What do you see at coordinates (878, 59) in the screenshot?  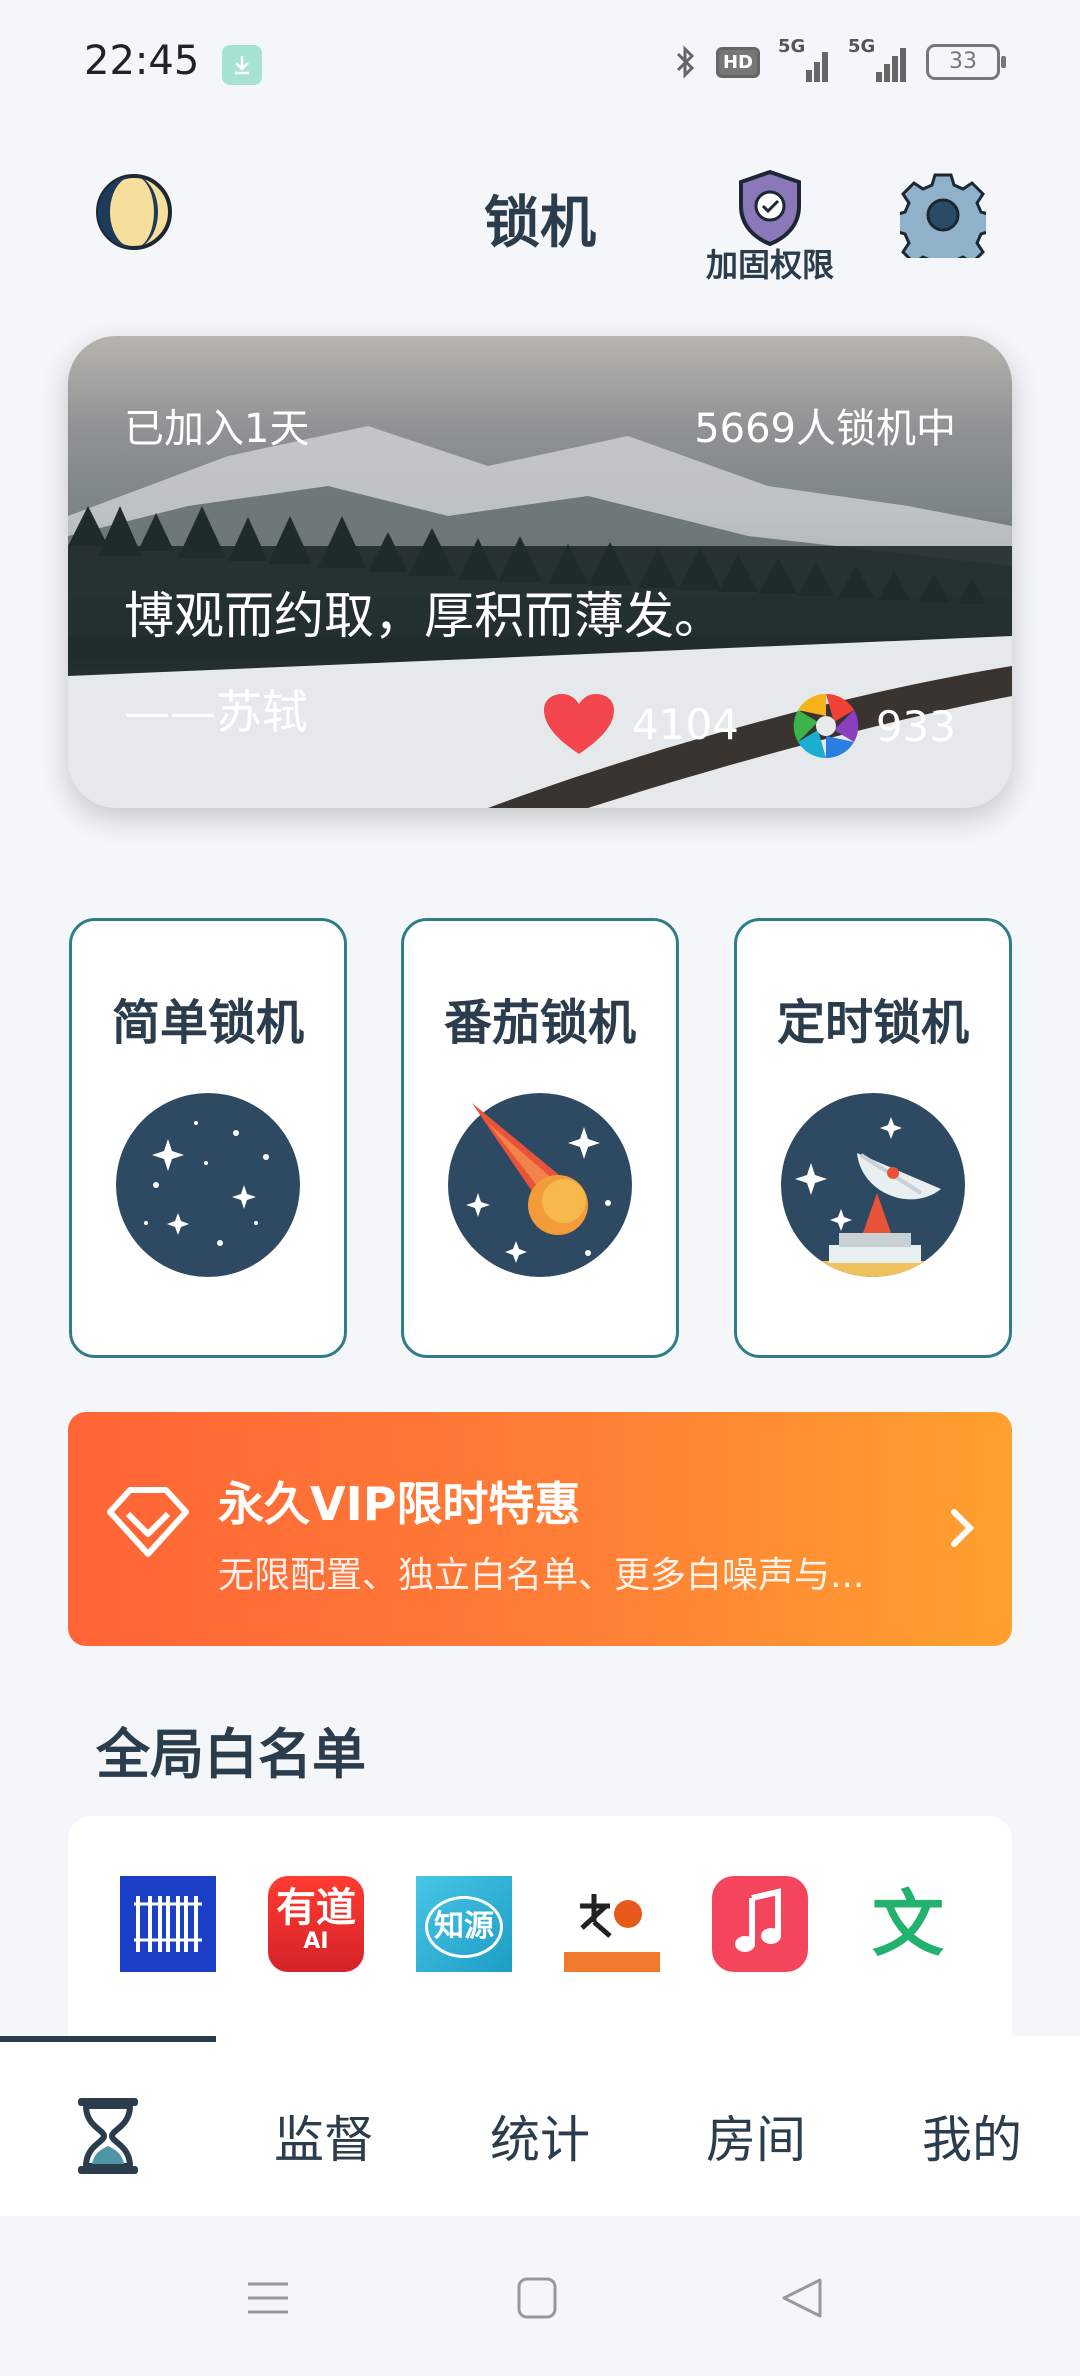 I see `signal-icon-2: 5G` at bounding box center [878, 59].